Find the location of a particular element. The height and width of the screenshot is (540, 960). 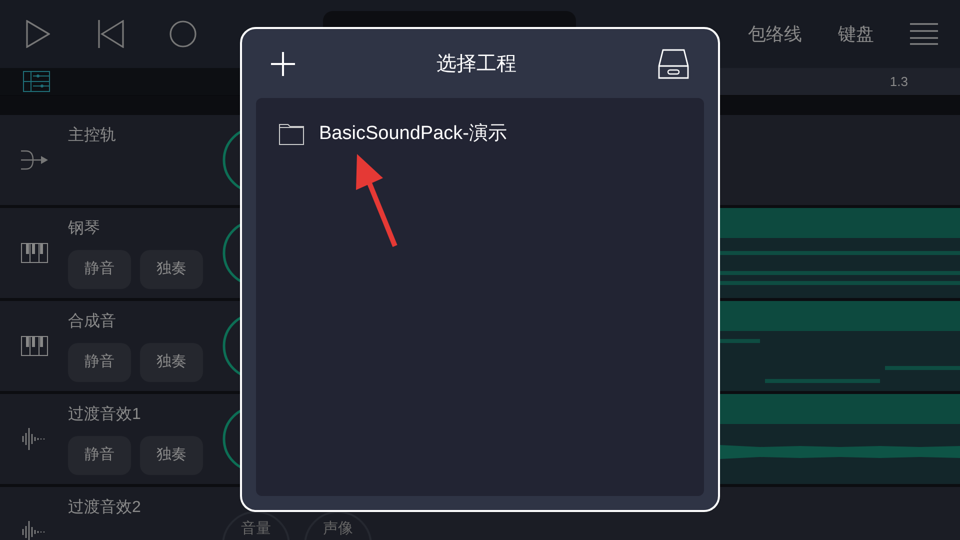

toolbar-tab: 包络线 is located at coordinates (775, 34).